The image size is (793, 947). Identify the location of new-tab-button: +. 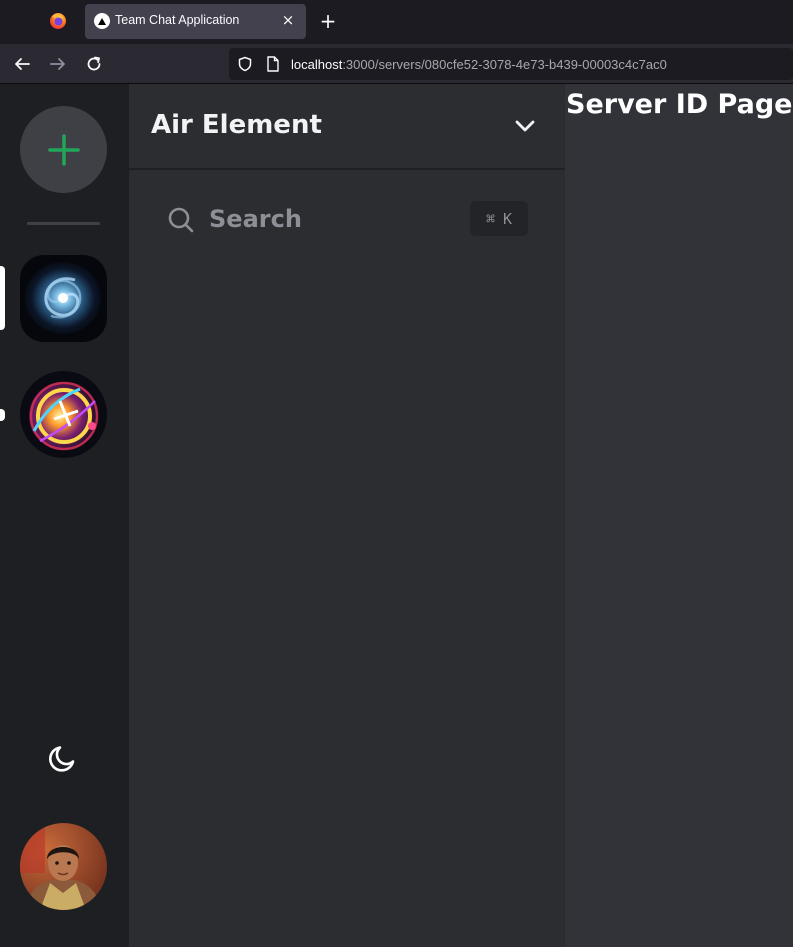
(328, 21).